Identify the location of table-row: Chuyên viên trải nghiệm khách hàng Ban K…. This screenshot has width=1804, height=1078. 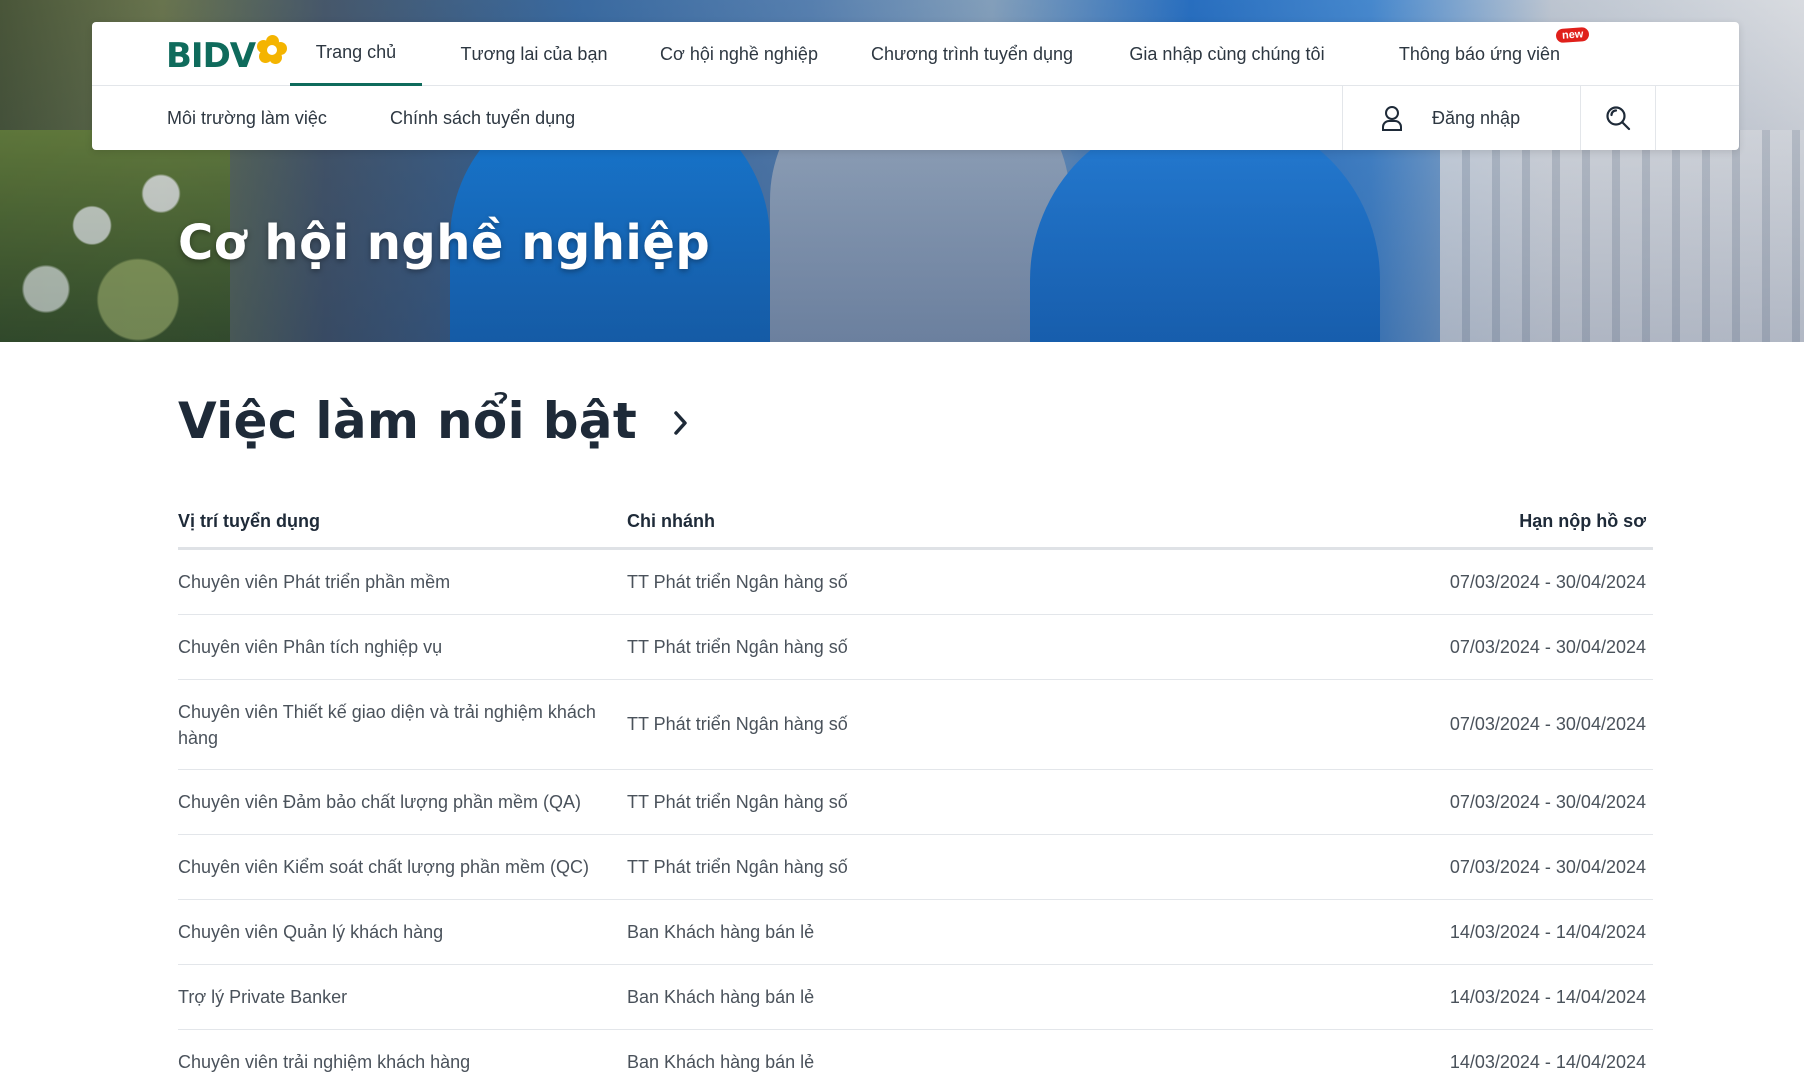
(915, 1054).